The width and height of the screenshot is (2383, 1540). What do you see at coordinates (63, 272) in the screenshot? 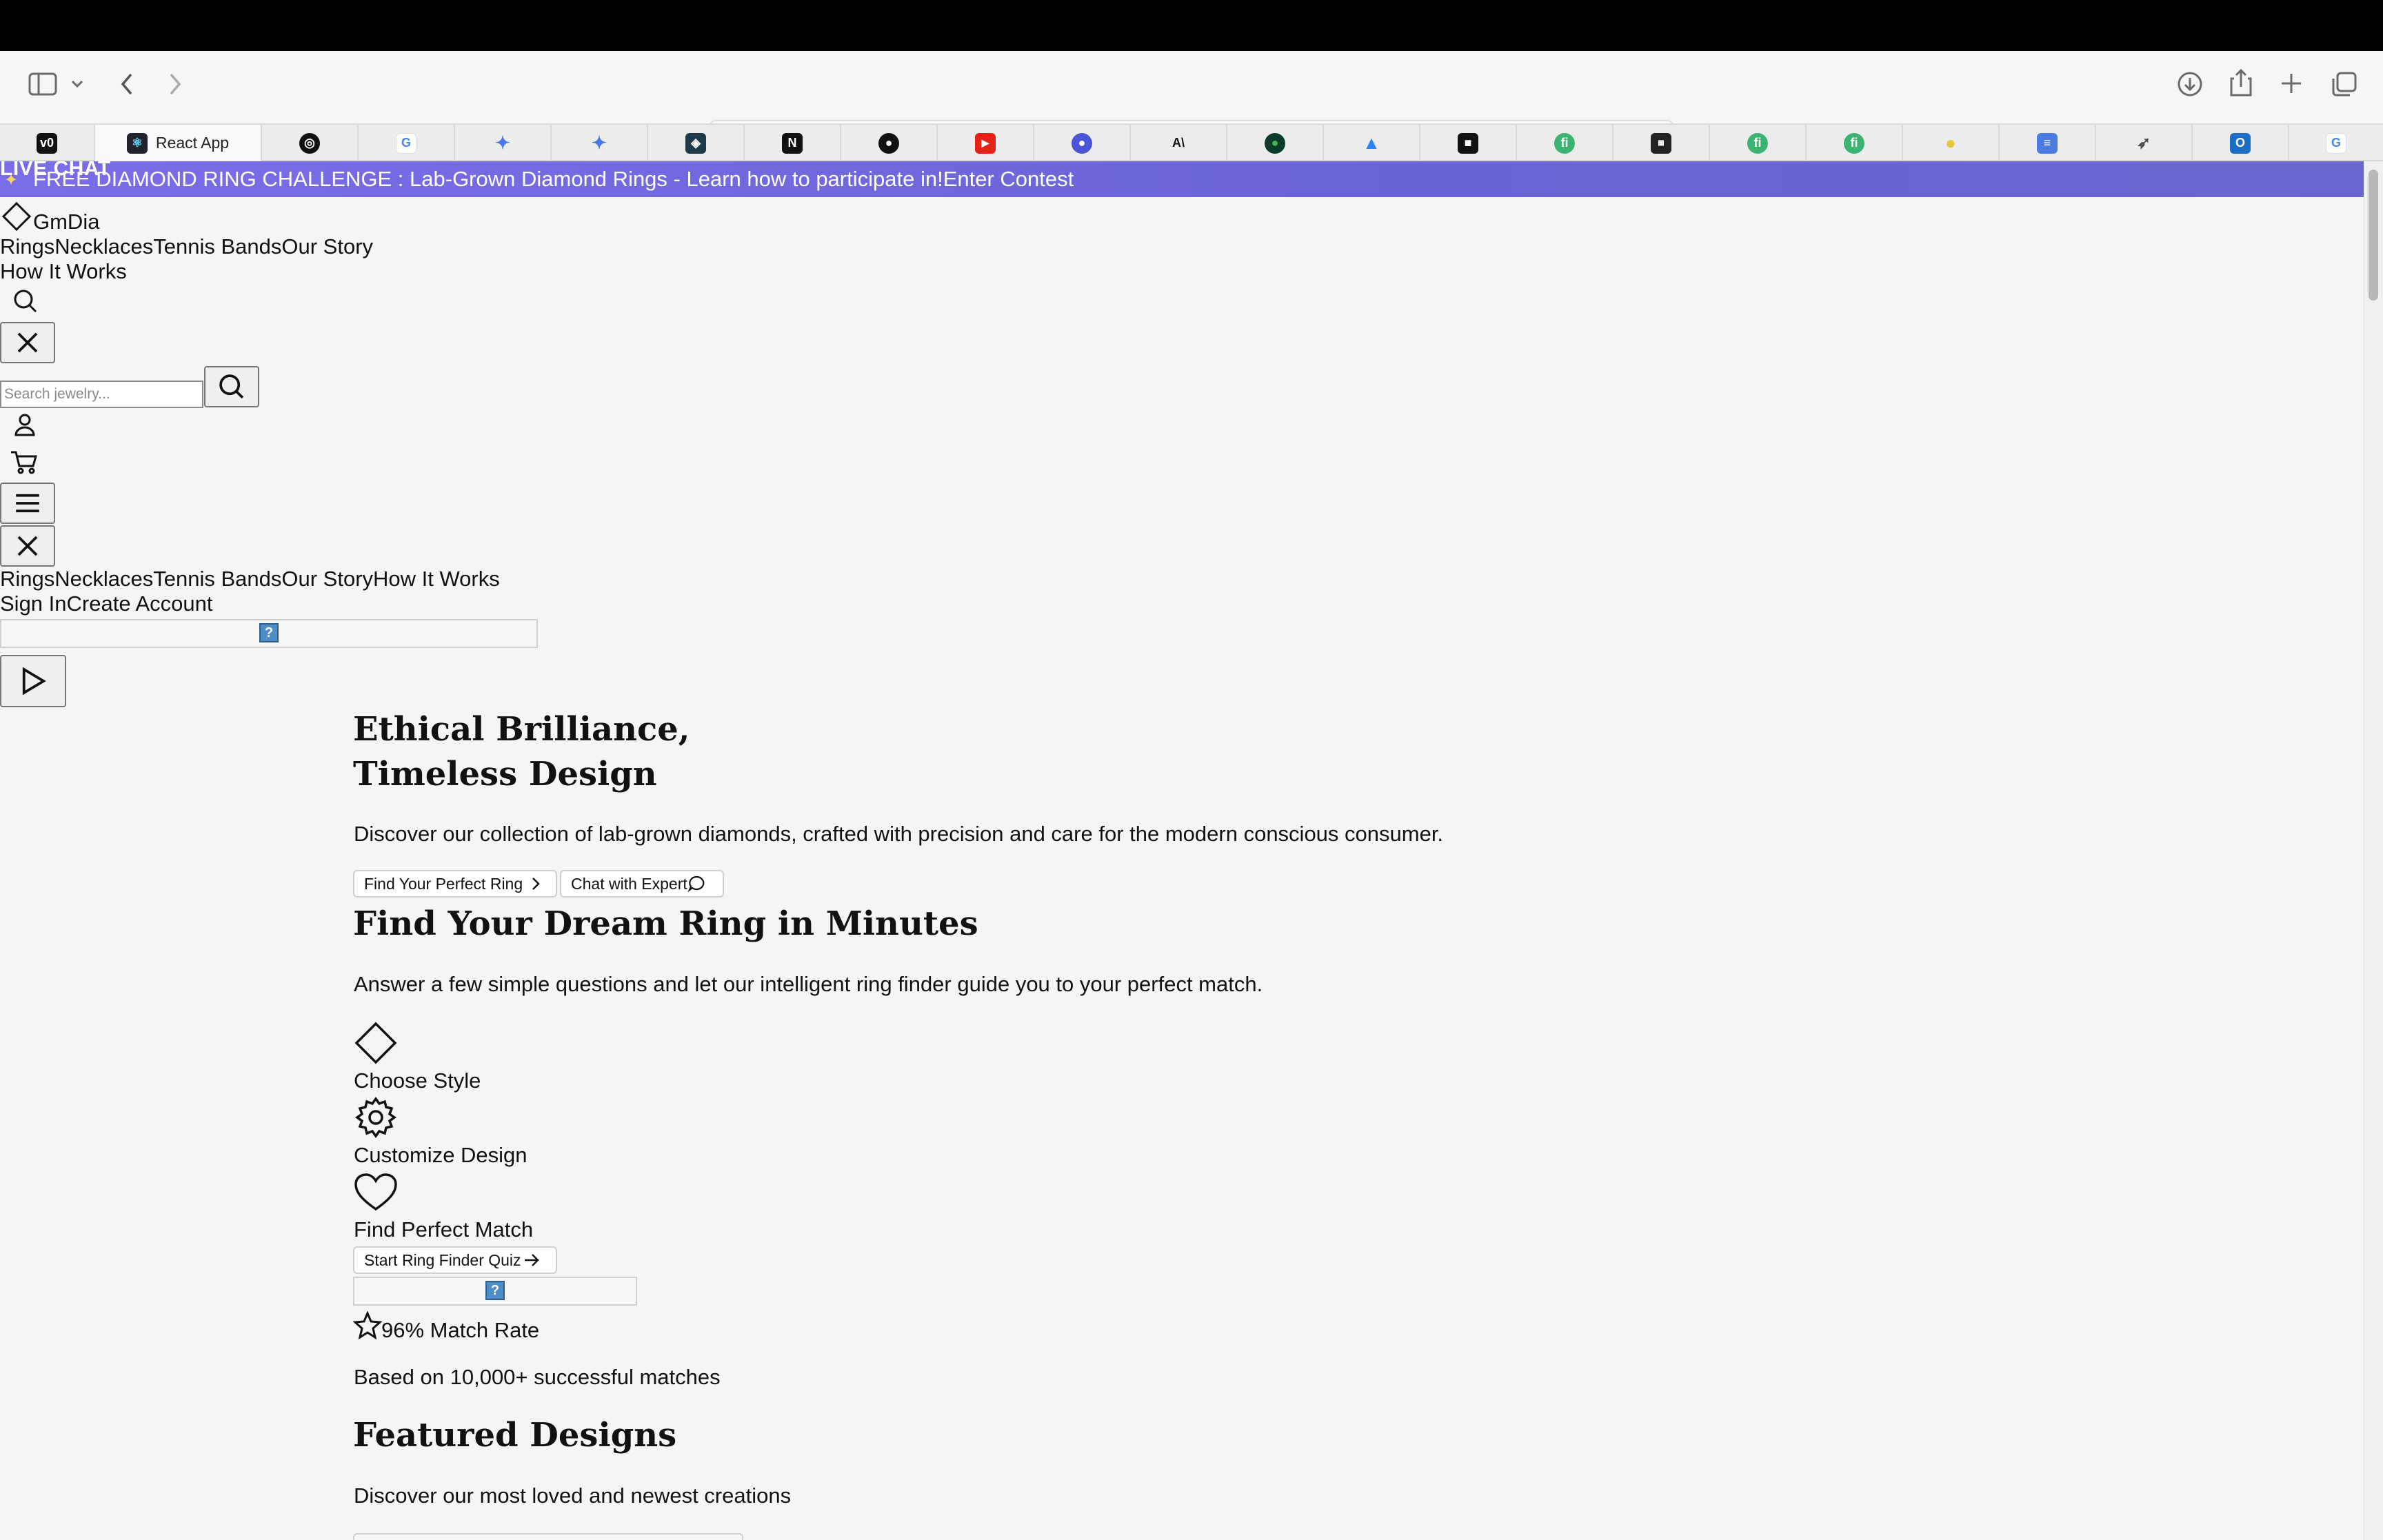
I see `nav-how-it-works: How It Works` at bounding box center [63, 272].